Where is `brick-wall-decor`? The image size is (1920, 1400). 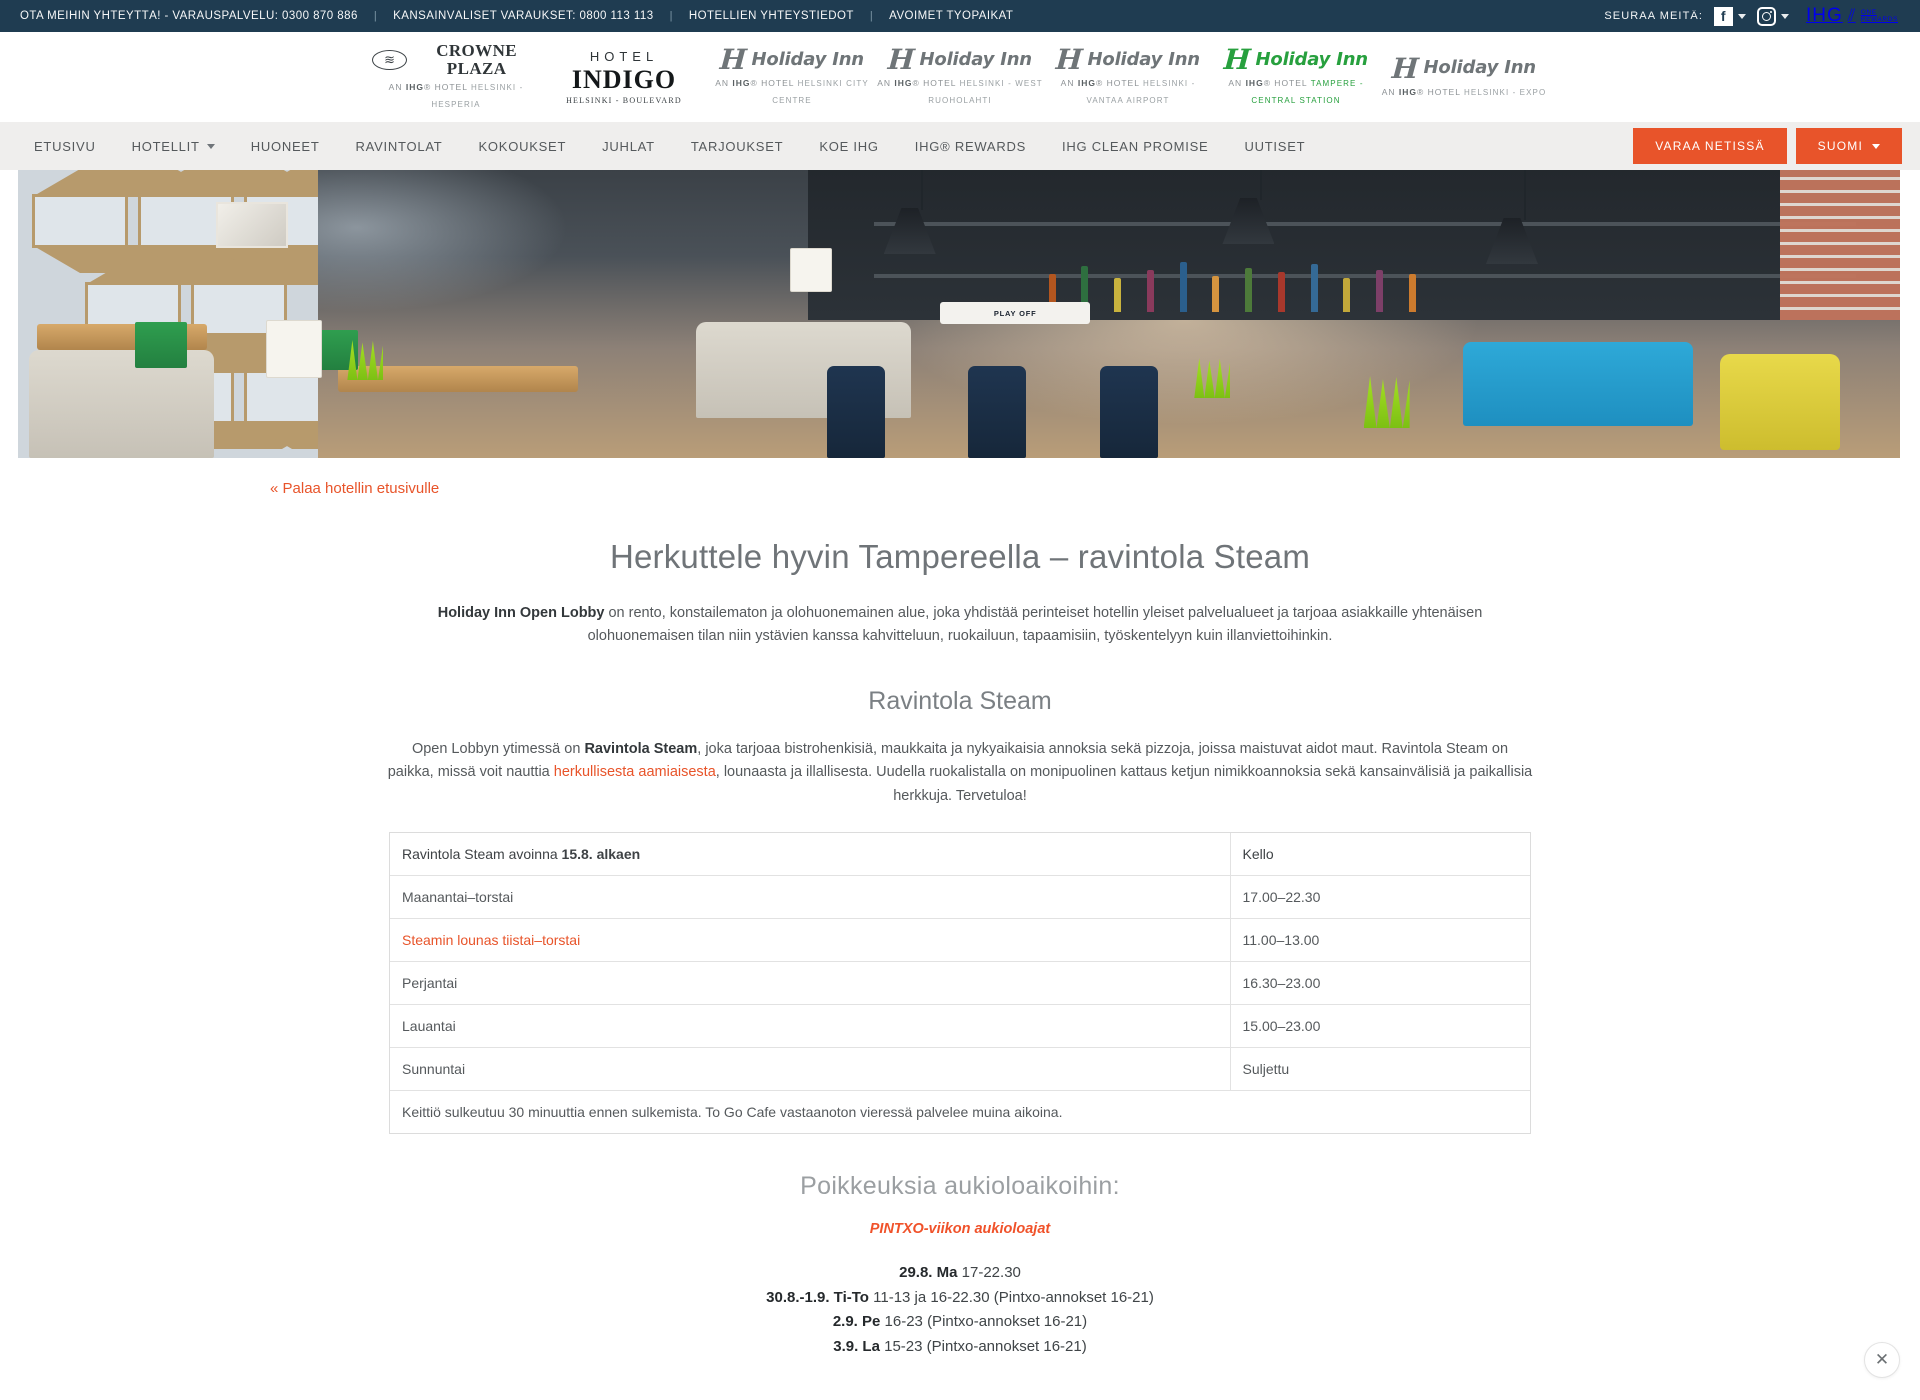
brick-wall-decor is located at coordinates (1840, 245).